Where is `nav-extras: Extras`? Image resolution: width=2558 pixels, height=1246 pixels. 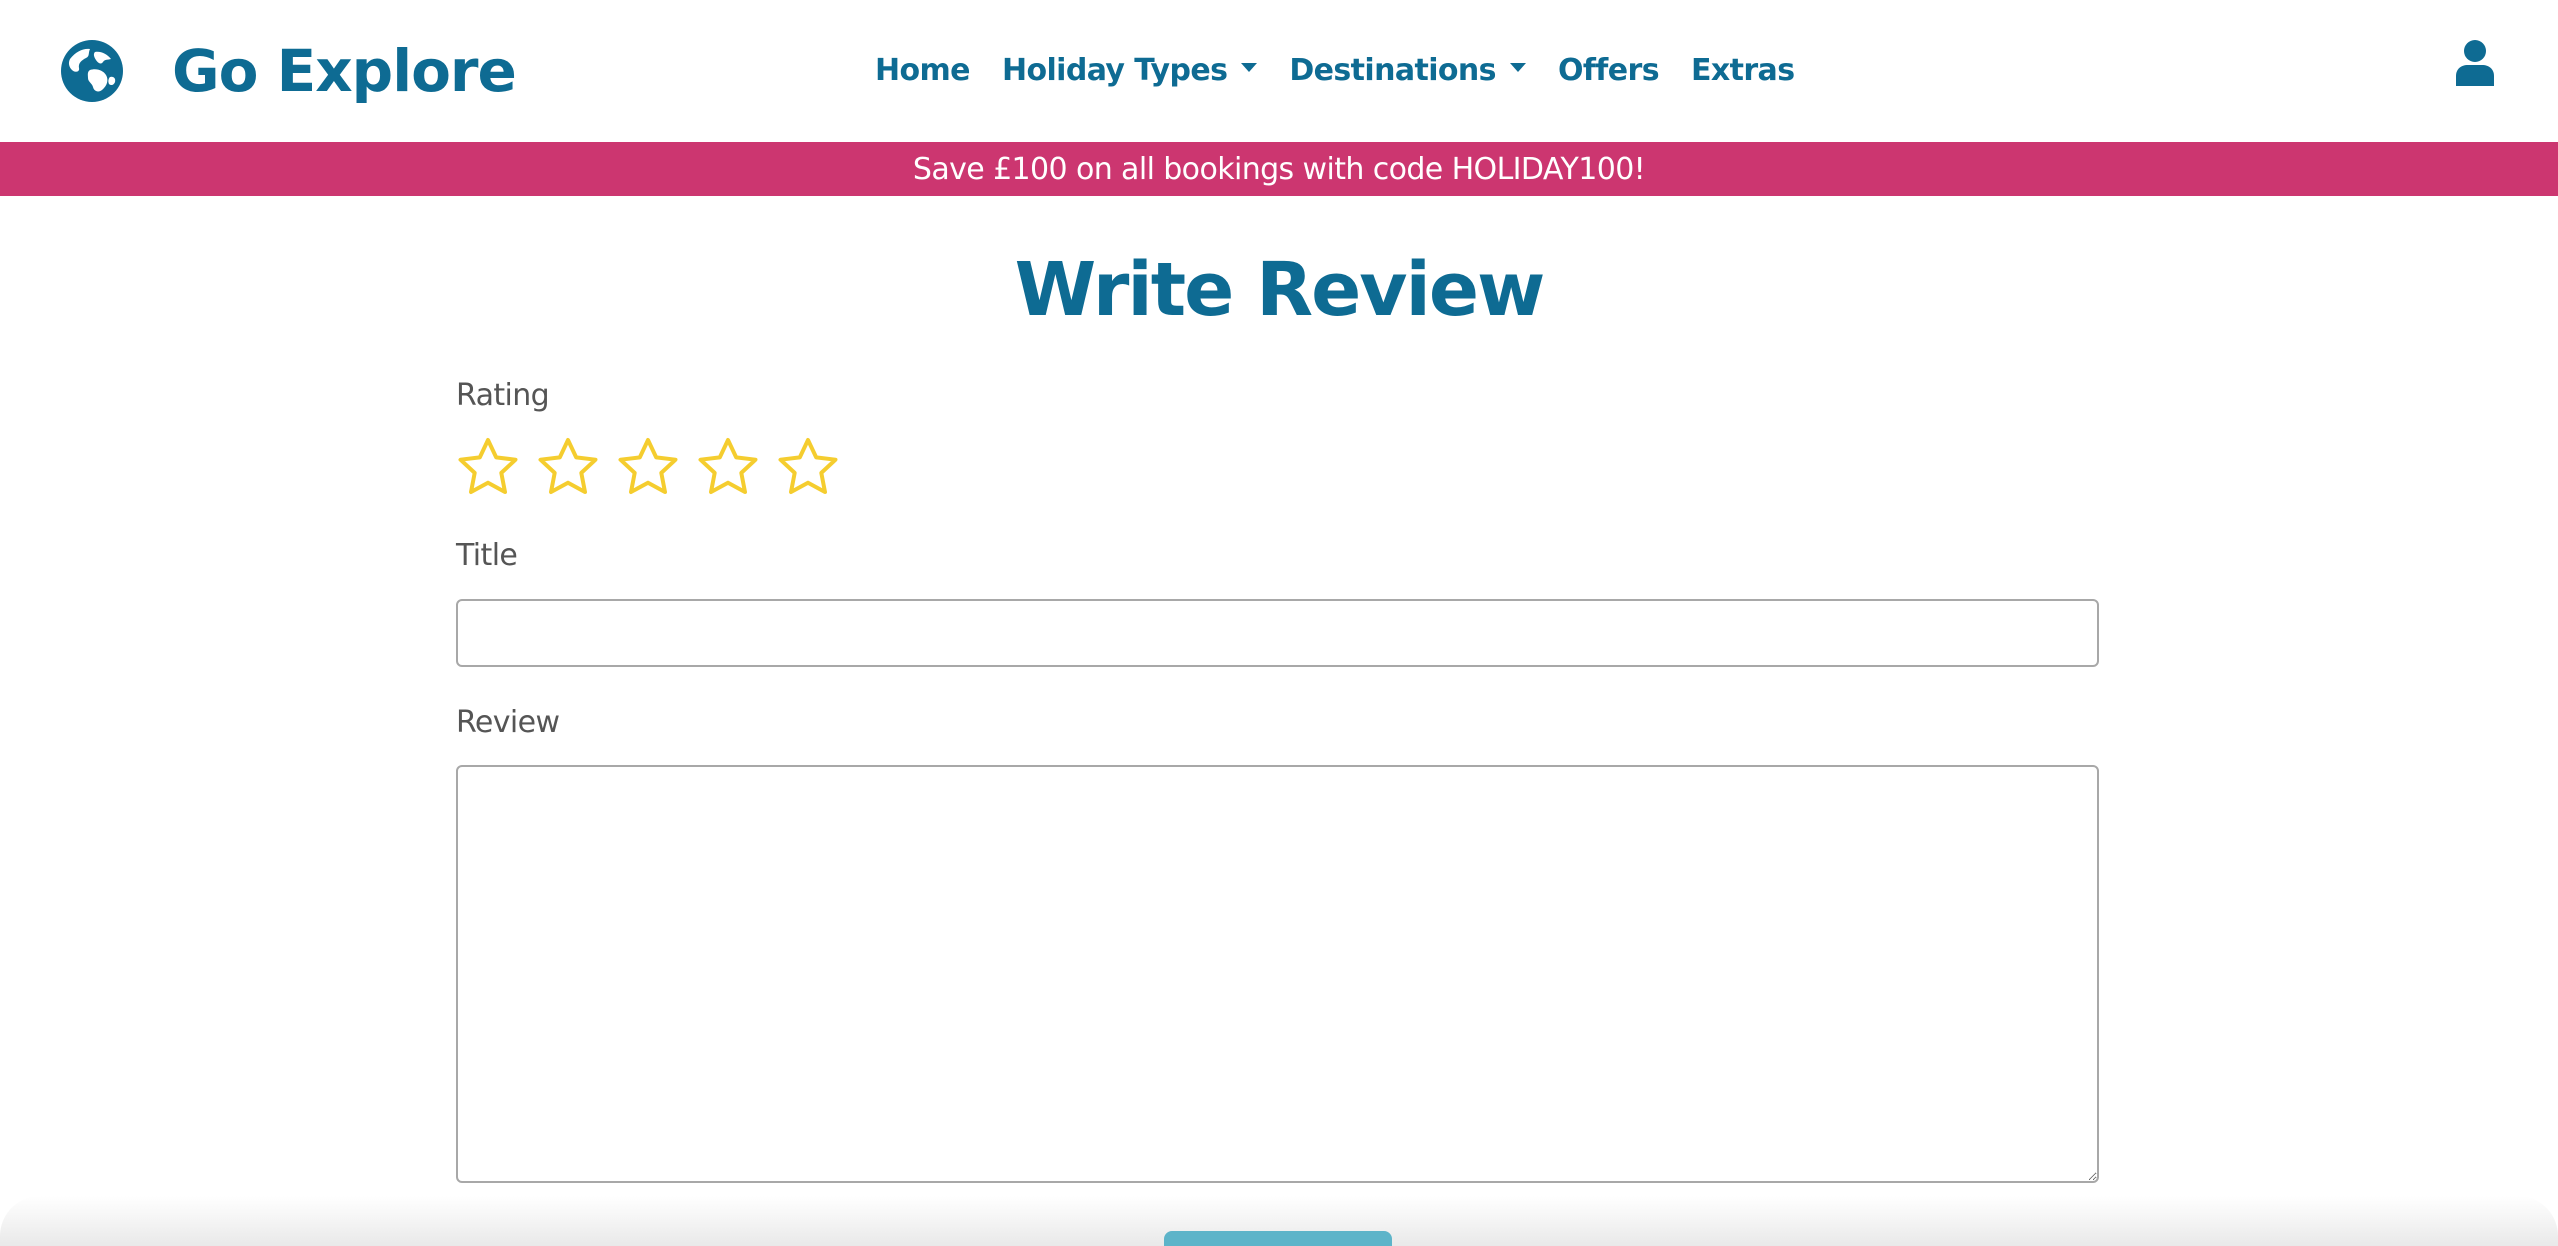 nav-extras: Extras is located at coordinates (1742, 70).